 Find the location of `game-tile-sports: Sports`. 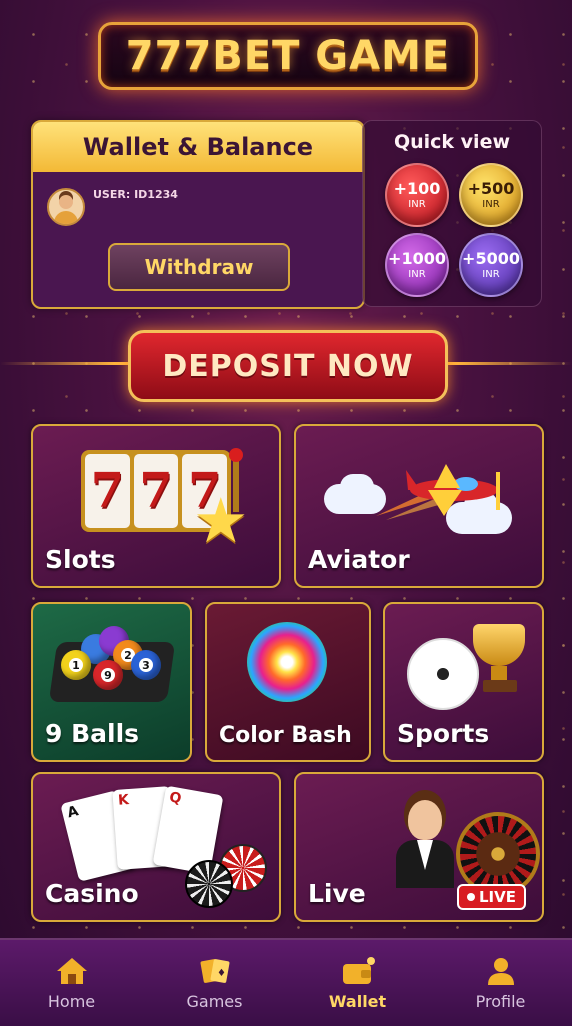

game-tile-sports: Sports is located at coordinates (463, 682).